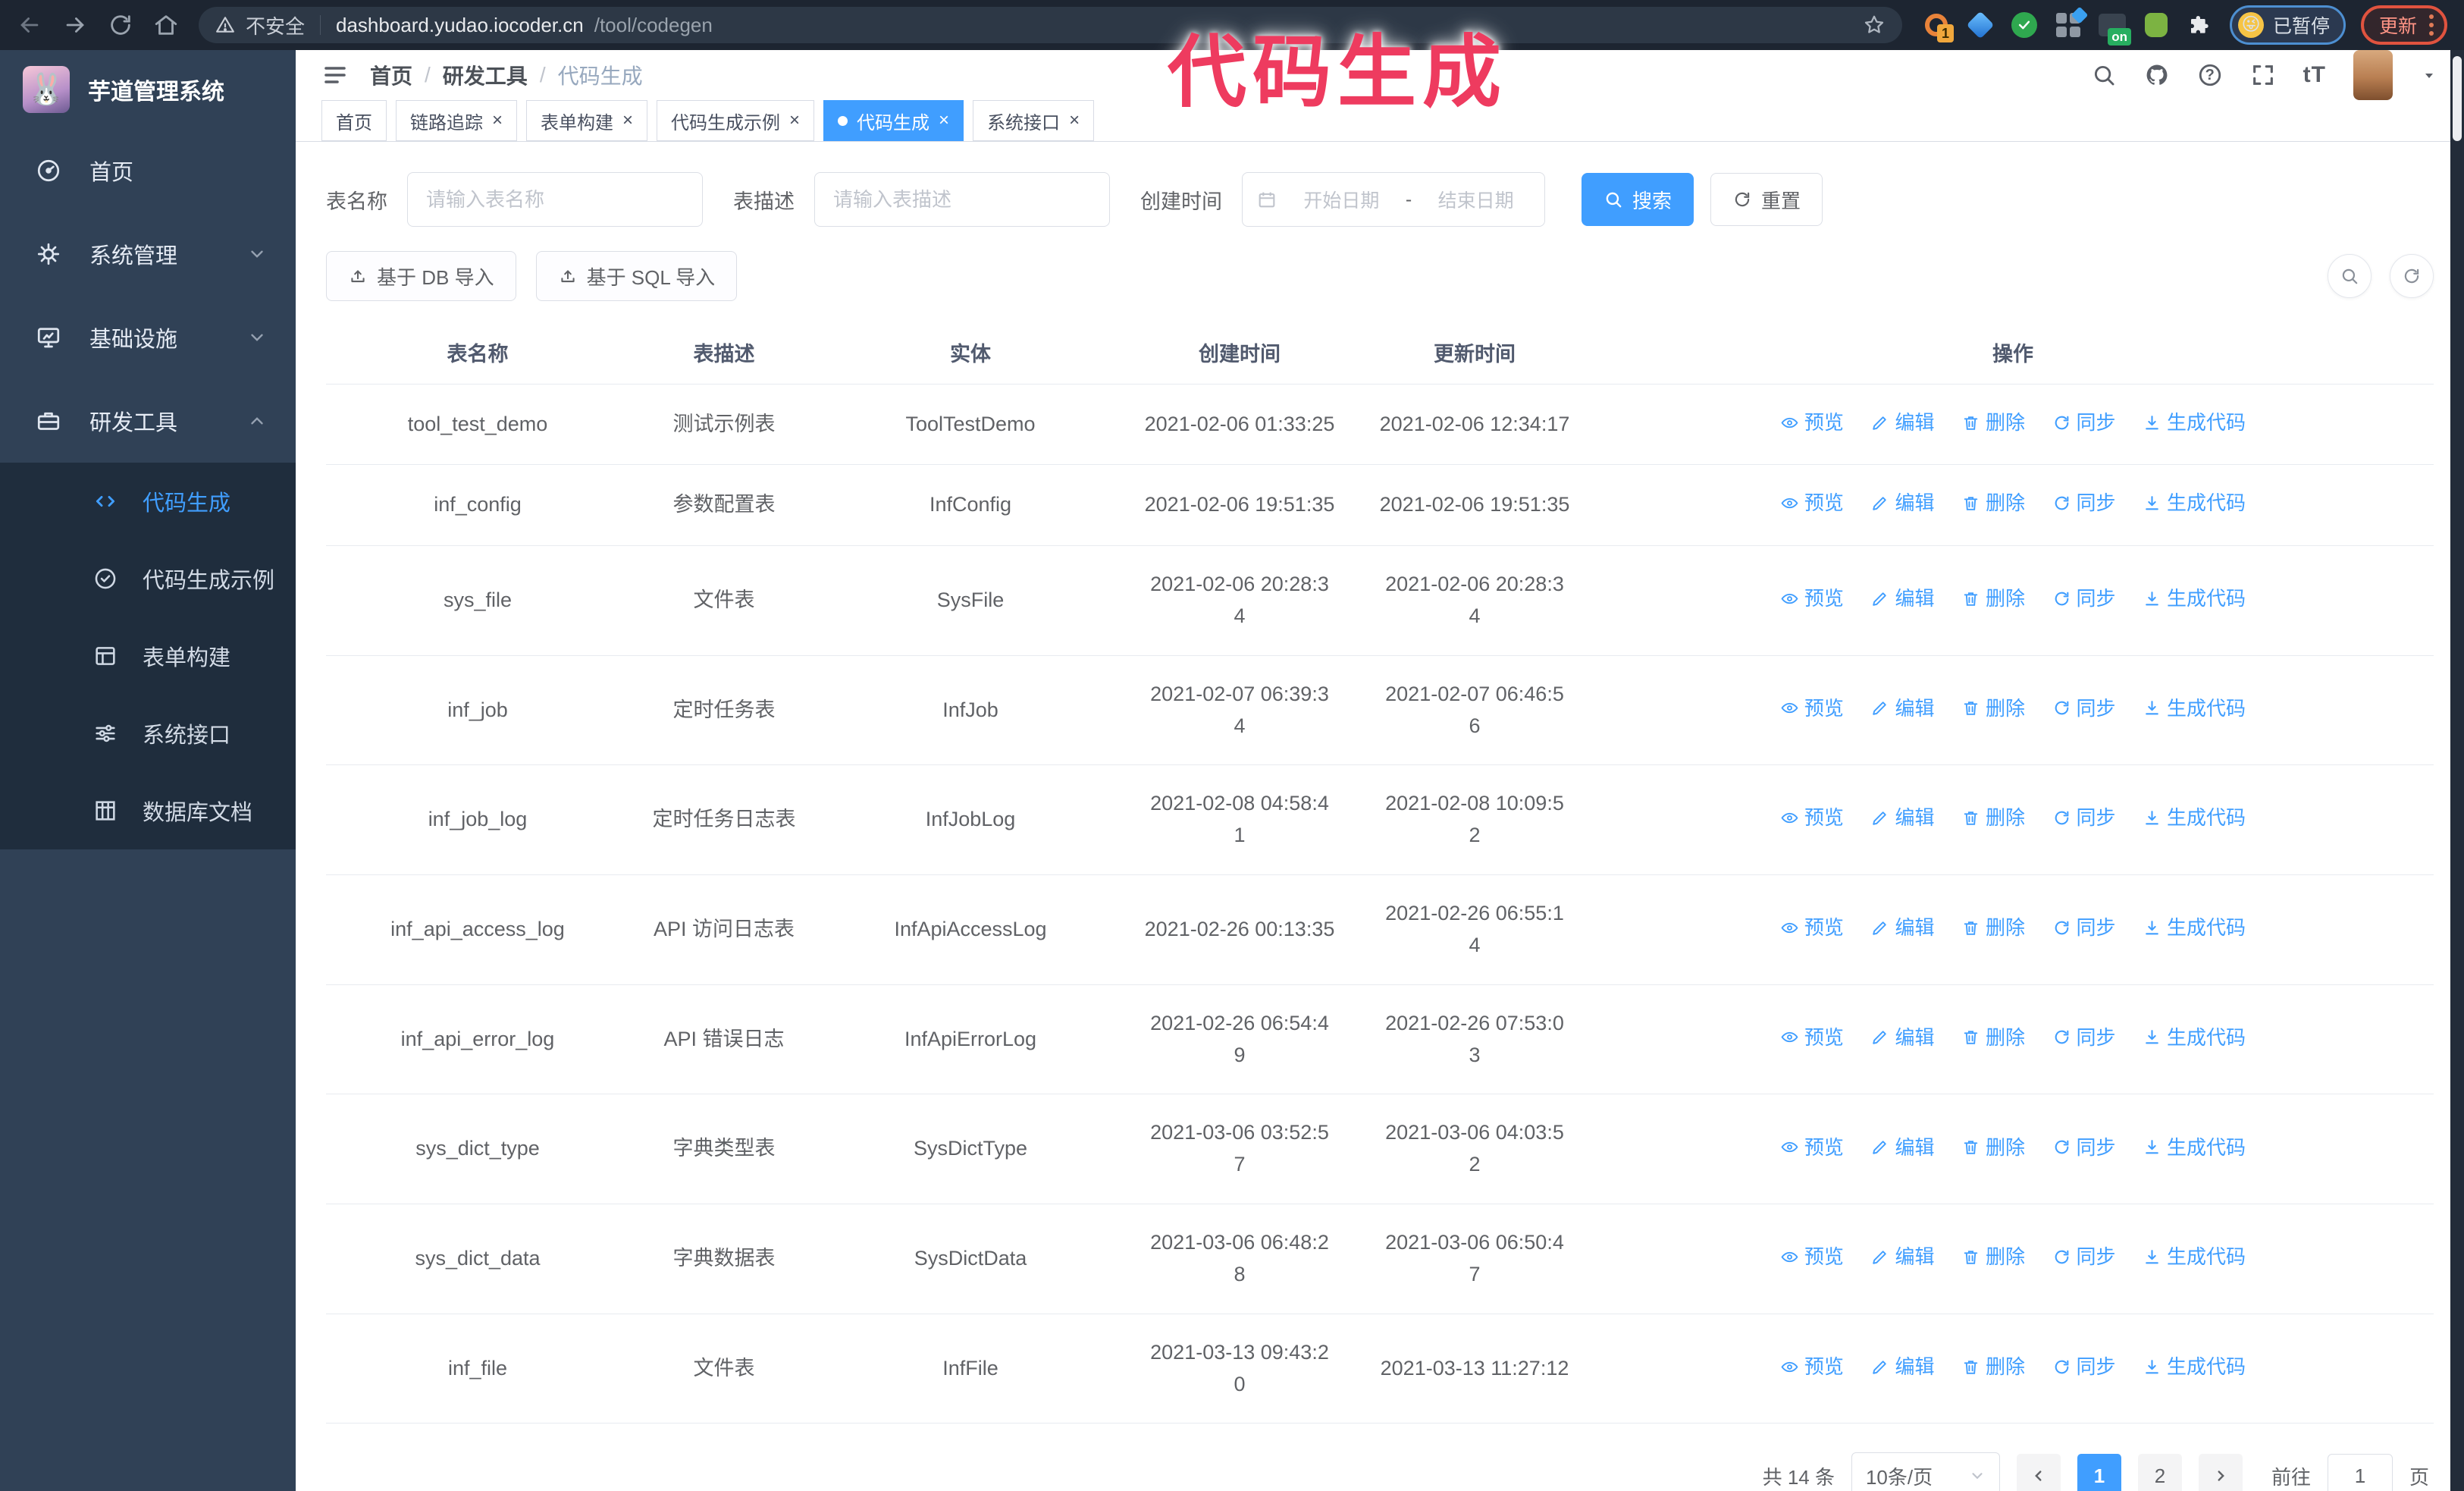 The height and width of the screenshot is (1491, 2464). What do you see at coordinates (2220, 1472) in the screenshot?
I see `next-page-button` at bounding box center [2220, 1472].